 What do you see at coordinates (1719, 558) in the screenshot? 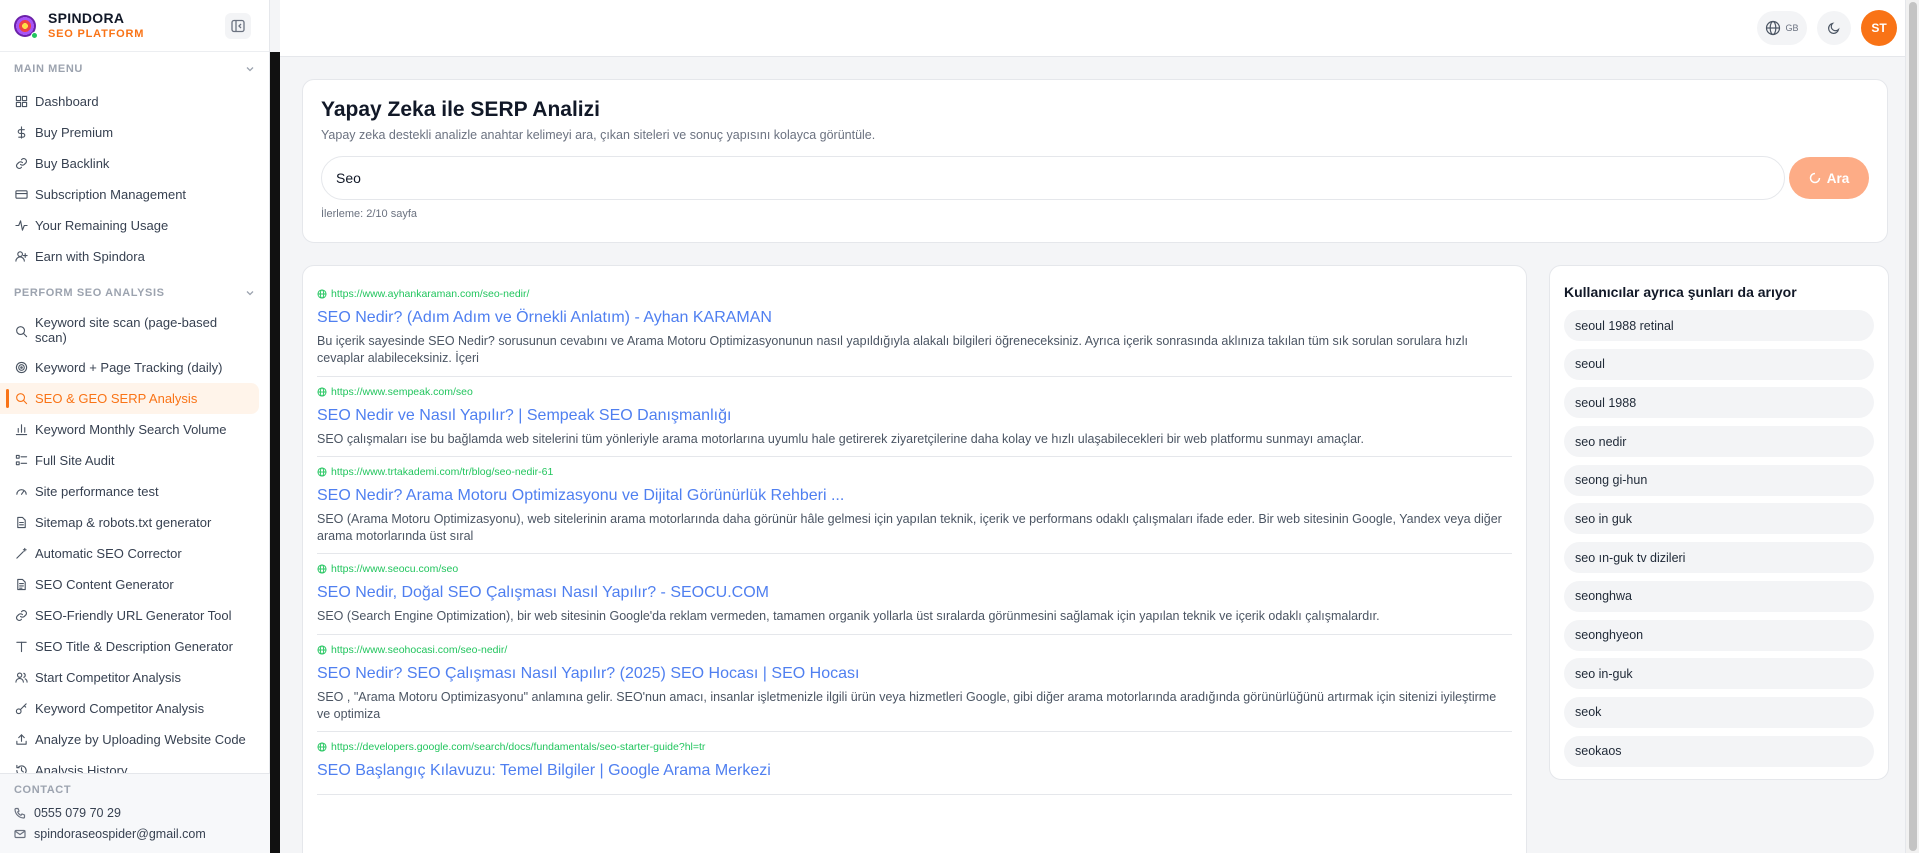
I see `related-search-chip: seo ın-guk tv dizileri` at bounding box center [1719, 558].